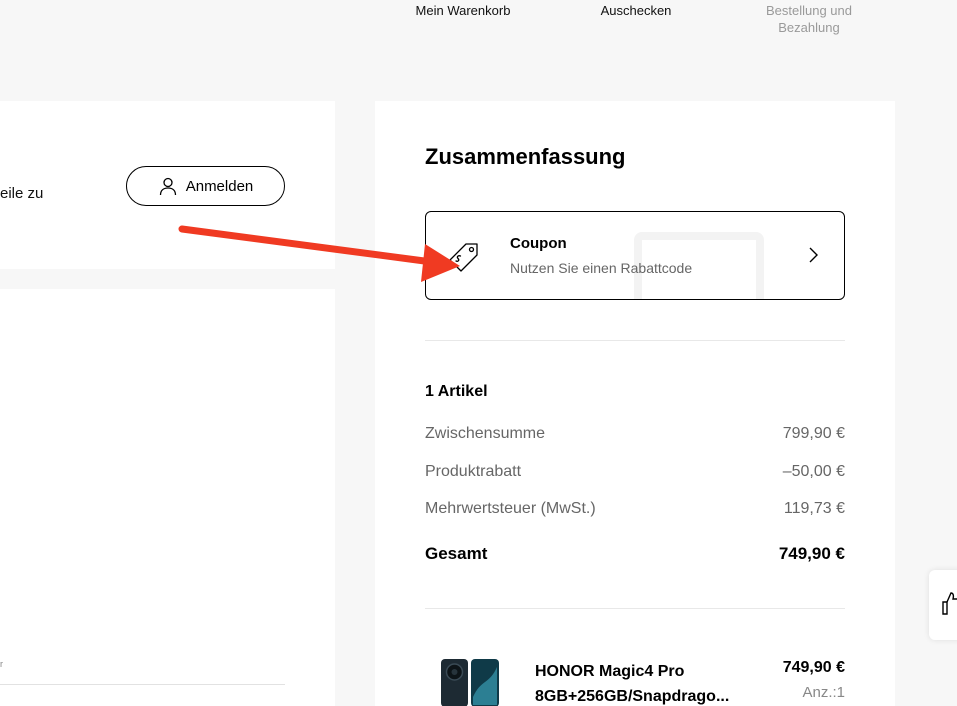 The image size is (957, 706). Describe the element at coordinates (610, 671) in the screenshot. I see `product-name-line1: HONOR Magic4 Pro` at that location.